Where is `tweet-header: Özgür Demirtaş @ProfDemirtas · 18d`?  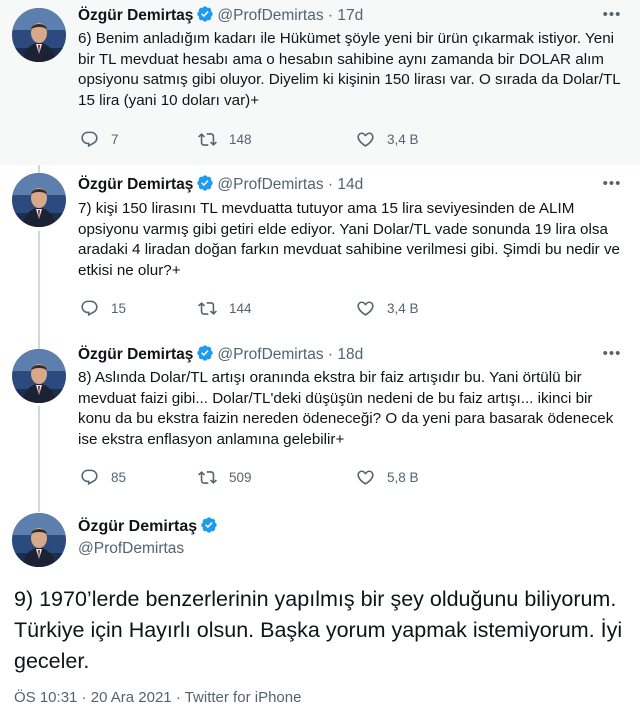 tweet-header: Özgür Demirtaş @ProfDemirtas · 18d is located at coordinates (220, 355).